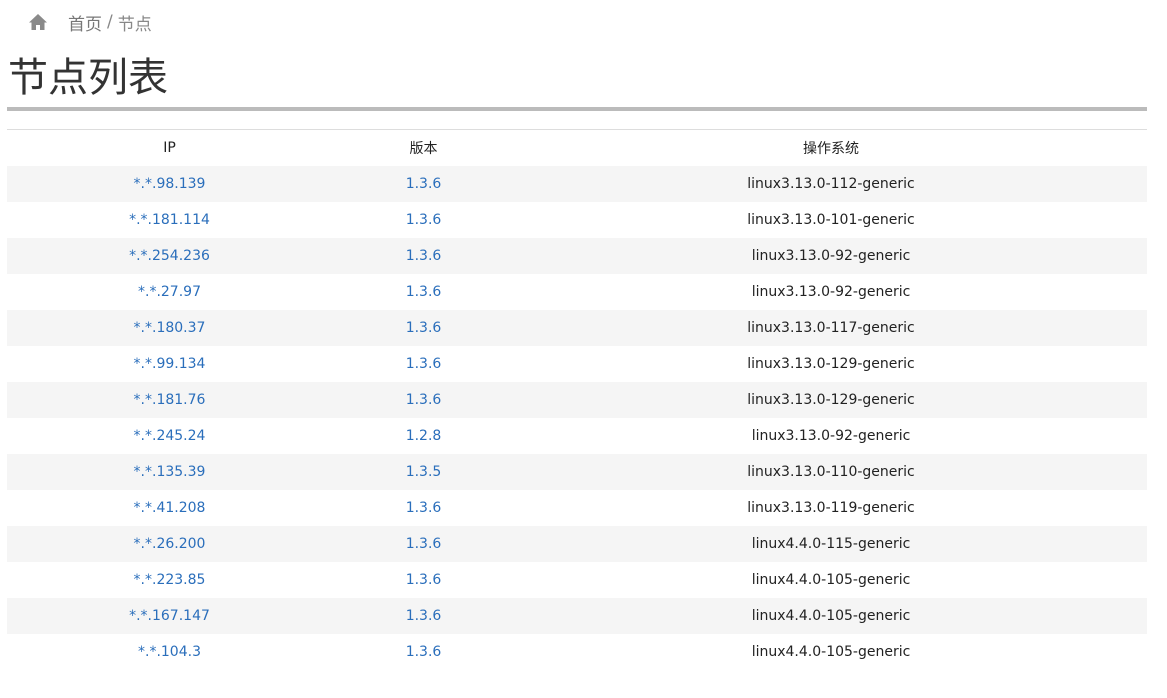  I want to click on table-row: *.*.99.134 1.3.6 linux3.13.0-129-generic, so click(577, 364).